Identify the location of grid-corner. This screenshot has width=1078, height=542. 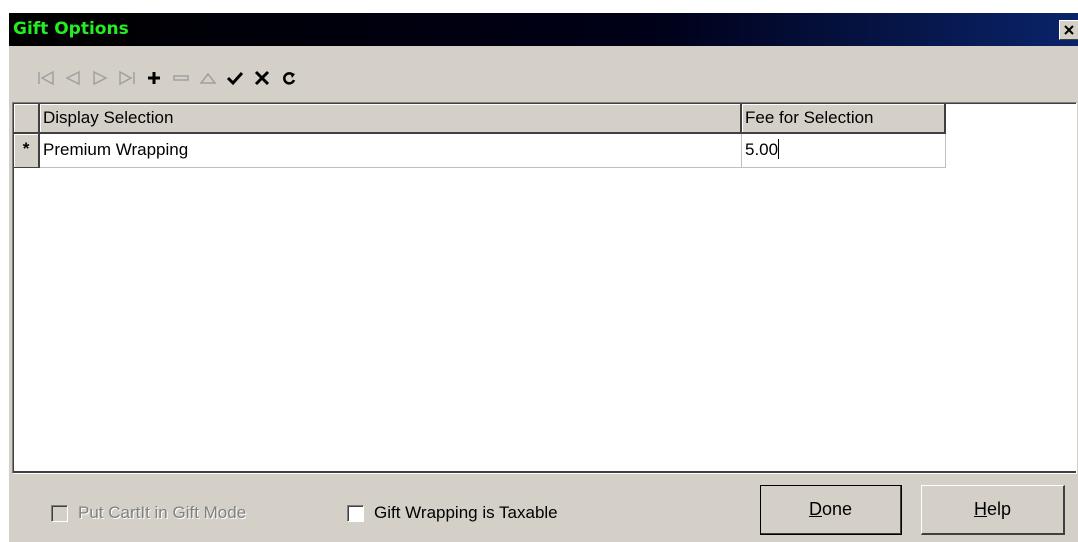
(27, 119).